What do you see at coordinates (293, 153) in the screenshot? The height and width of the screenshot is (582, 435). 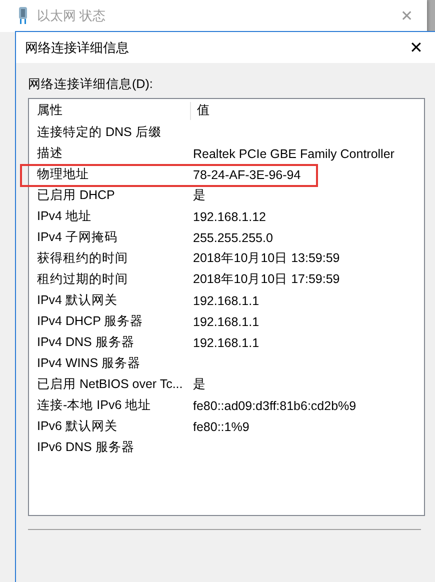 I see `value-cell: Realtek PCIe GBE Family Controller` at bounding box center [293, 153].